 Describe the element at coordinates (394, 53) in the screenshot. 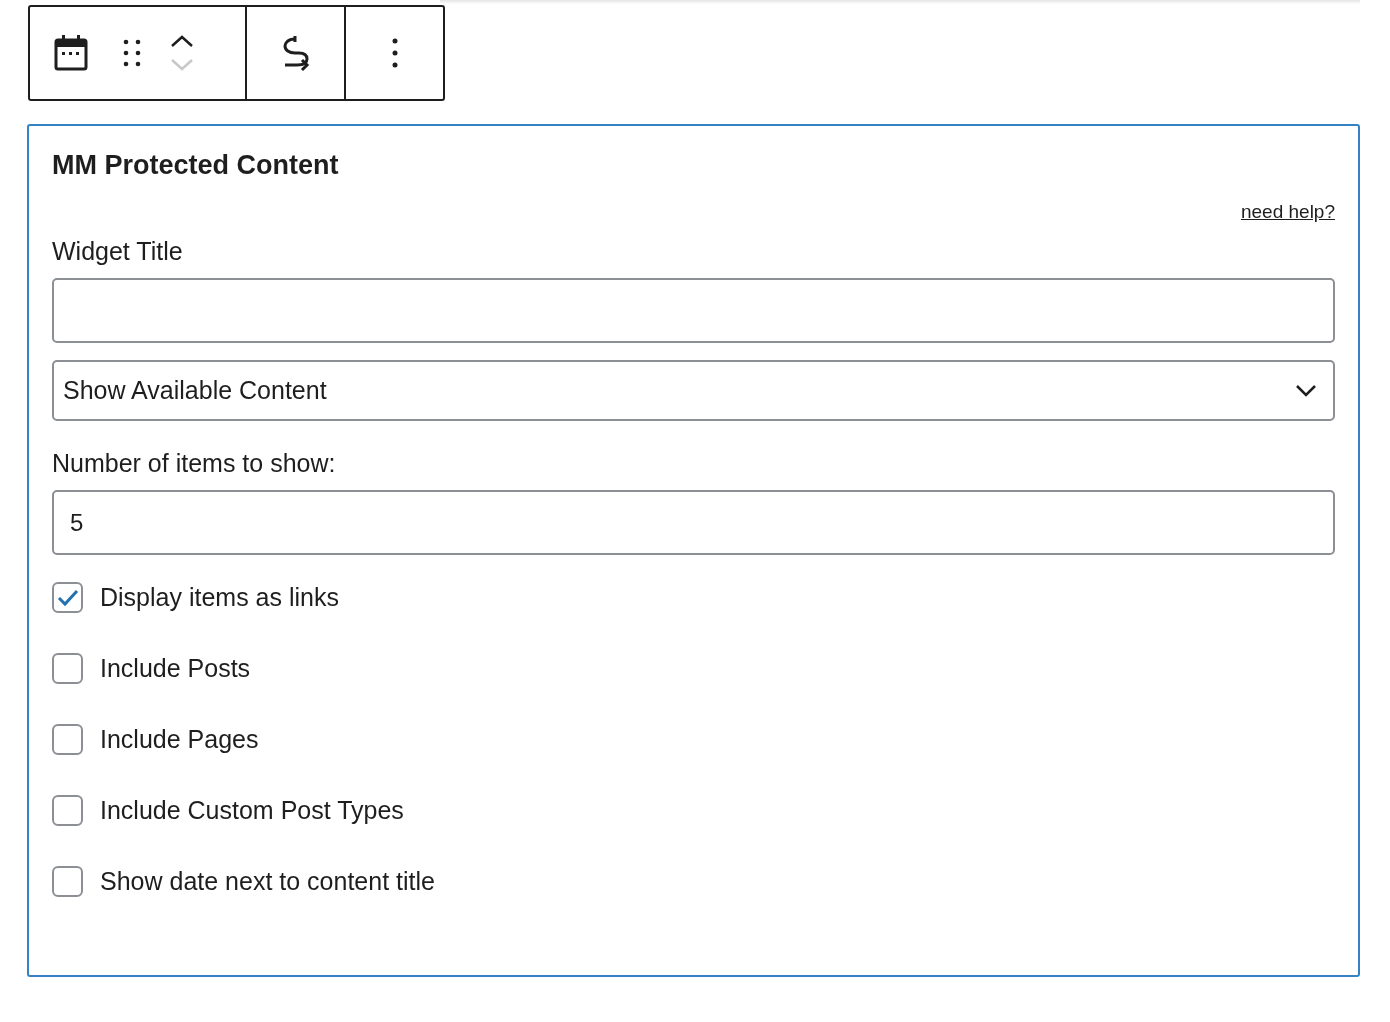

I see `more-vertical-icon` at that location.